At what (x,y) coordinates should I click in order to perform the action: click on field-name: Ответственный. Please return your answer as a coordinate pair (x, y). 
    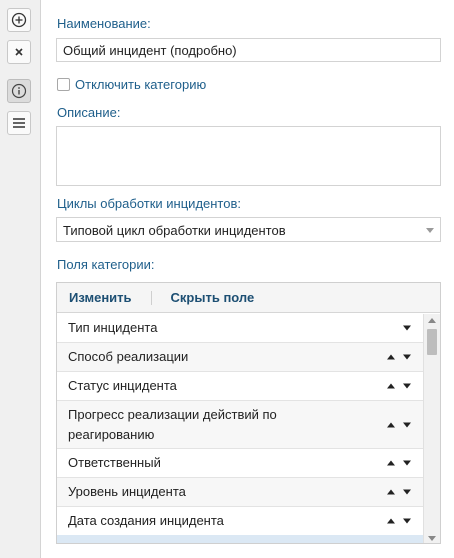
    Looking at the image, I should click on (114, 462).